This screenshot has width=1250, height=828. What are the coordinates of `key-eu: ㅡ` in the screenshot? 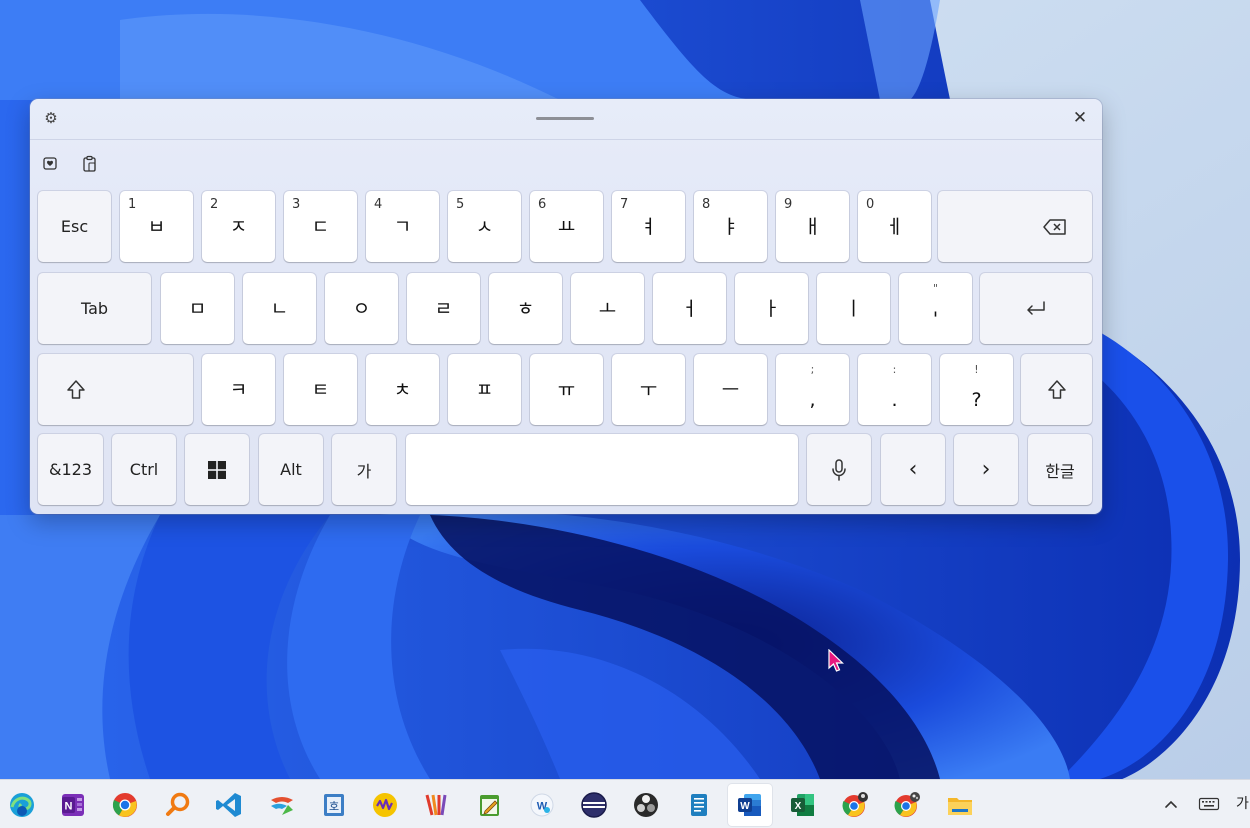 It's located at (730, 389).